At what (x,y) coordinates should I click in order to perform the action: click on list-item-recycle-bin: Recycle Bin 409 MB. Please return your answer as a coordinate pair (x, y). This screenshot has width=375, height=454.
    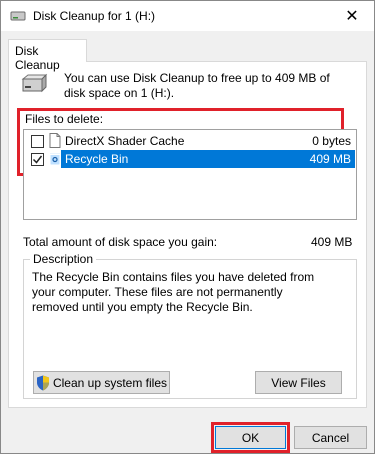
    Looking at the image, I should click on (190, 159).